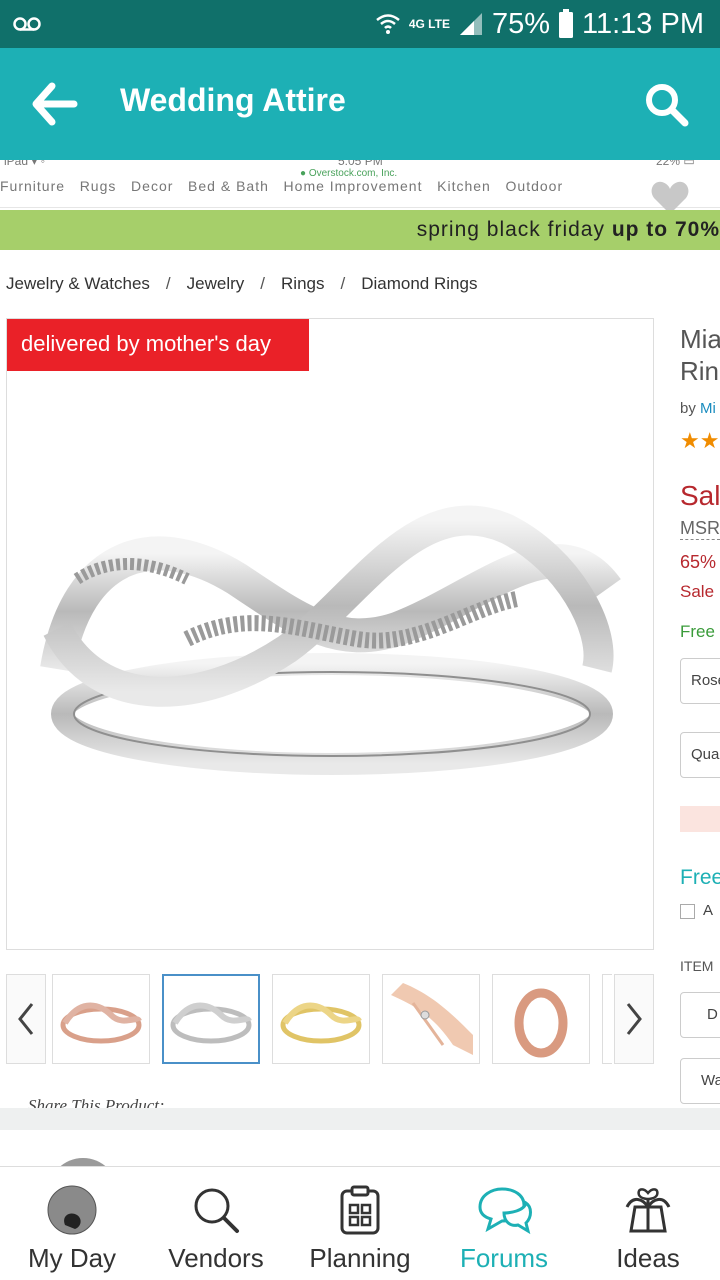 The image size is (720, 1280). What do you see at coordinates (419, 283) in the screenshot?
I see `breadcrumb-diamond-rings: Diamond Rings` at bounding box center [419, 283].